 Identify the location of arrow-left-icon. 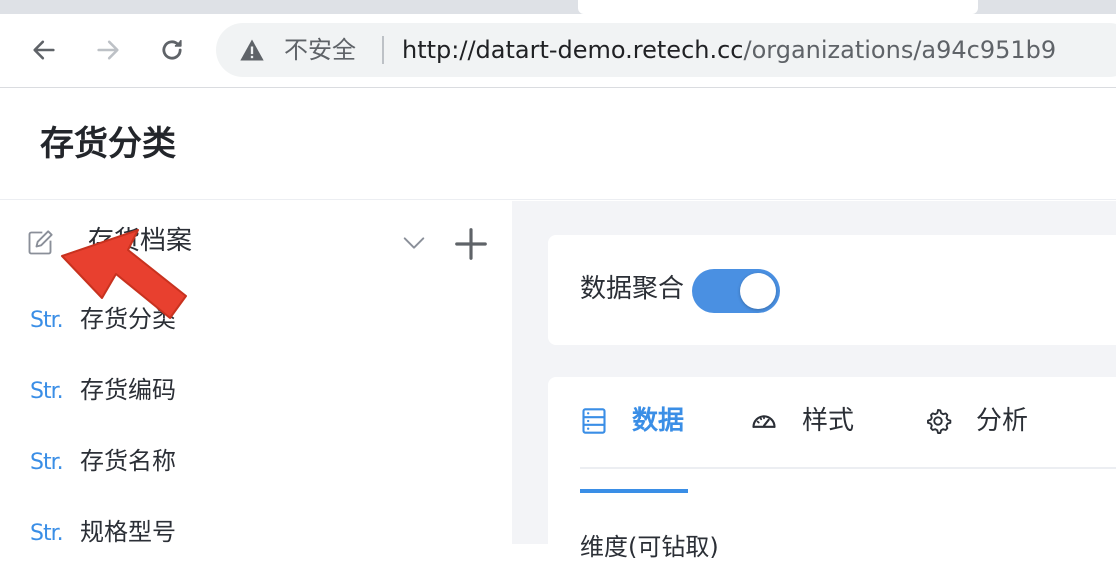
(44, 50).